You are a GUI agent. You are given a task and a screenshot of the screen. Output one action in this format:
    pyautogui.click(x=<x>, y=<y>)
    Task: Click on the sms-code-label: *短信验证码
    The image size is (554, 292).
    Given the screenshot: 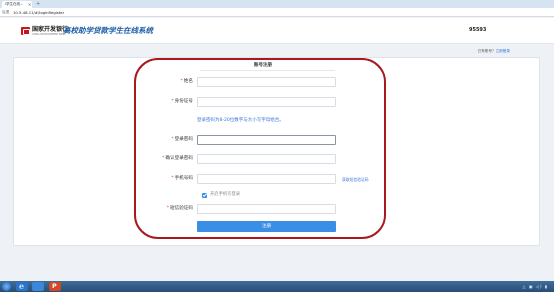 What is the action you would take?
    pyautogui.click(x=179, y=208)
    